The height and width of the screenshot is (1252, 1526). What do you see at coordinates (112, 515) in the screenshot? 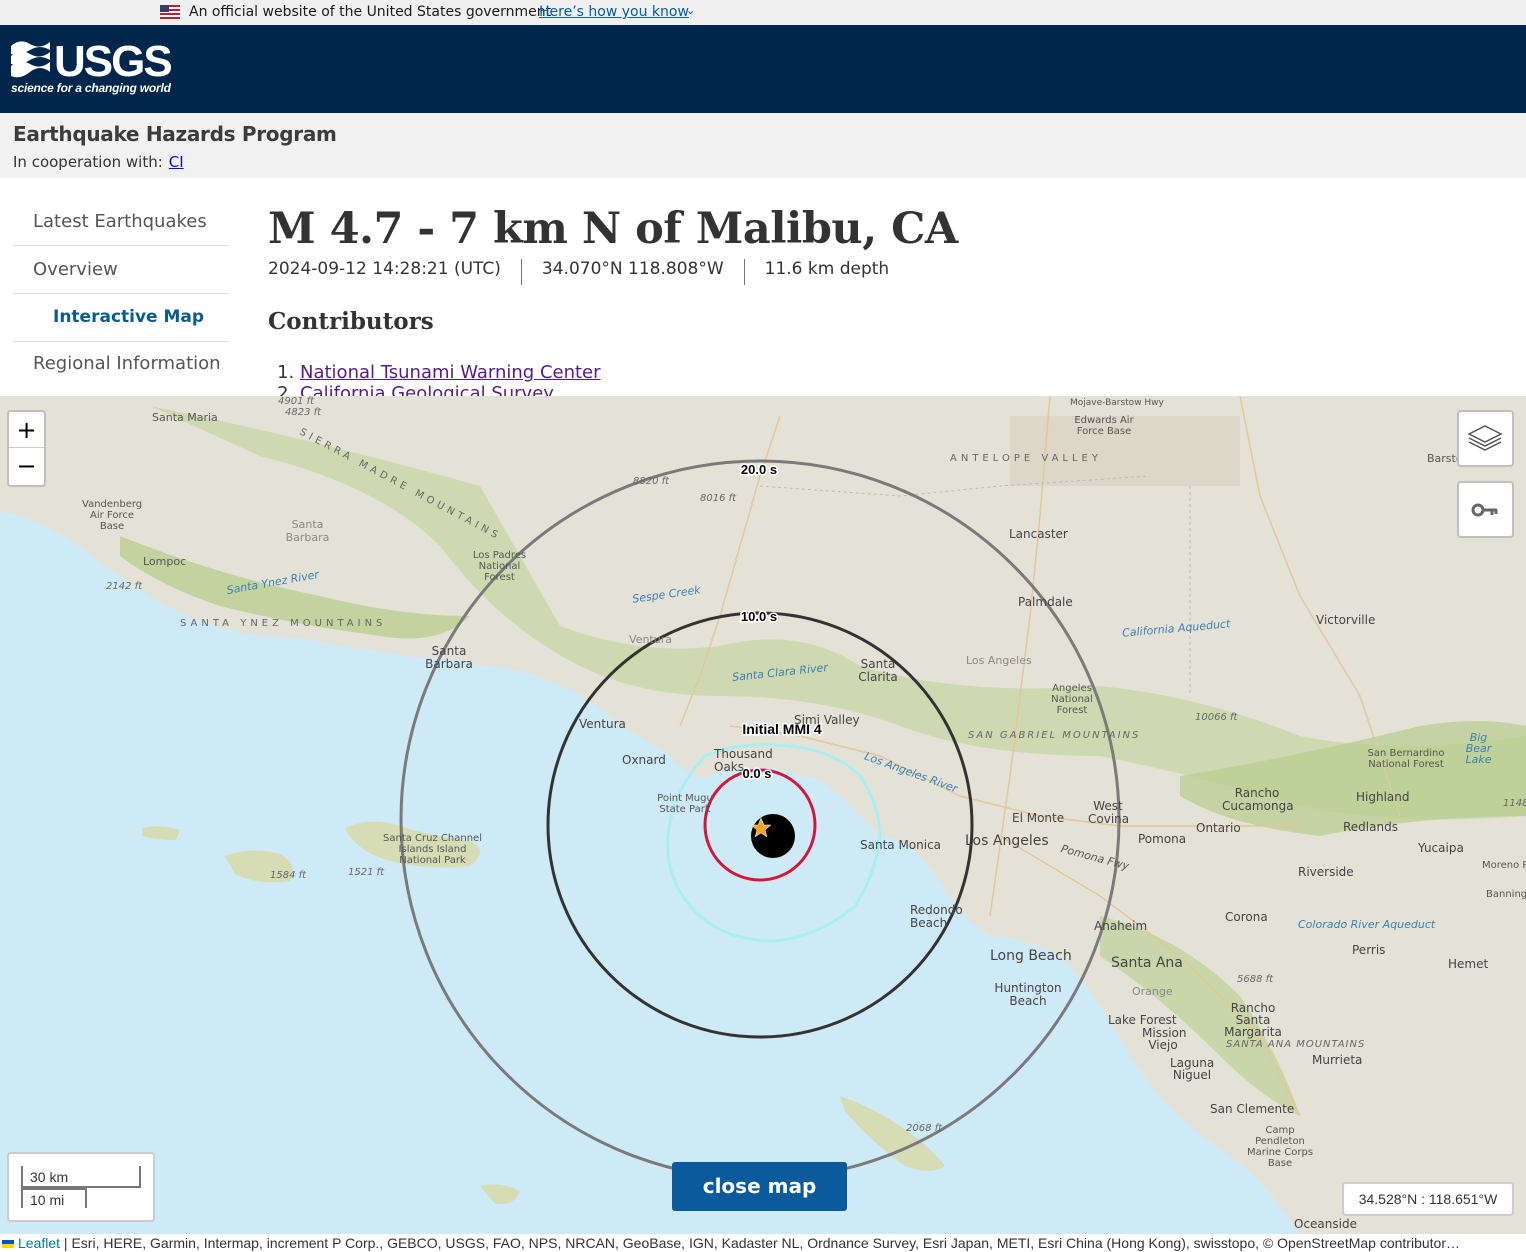
I see `map-label: Vandenberg Air Force Base` at bounding box center [112, 515].